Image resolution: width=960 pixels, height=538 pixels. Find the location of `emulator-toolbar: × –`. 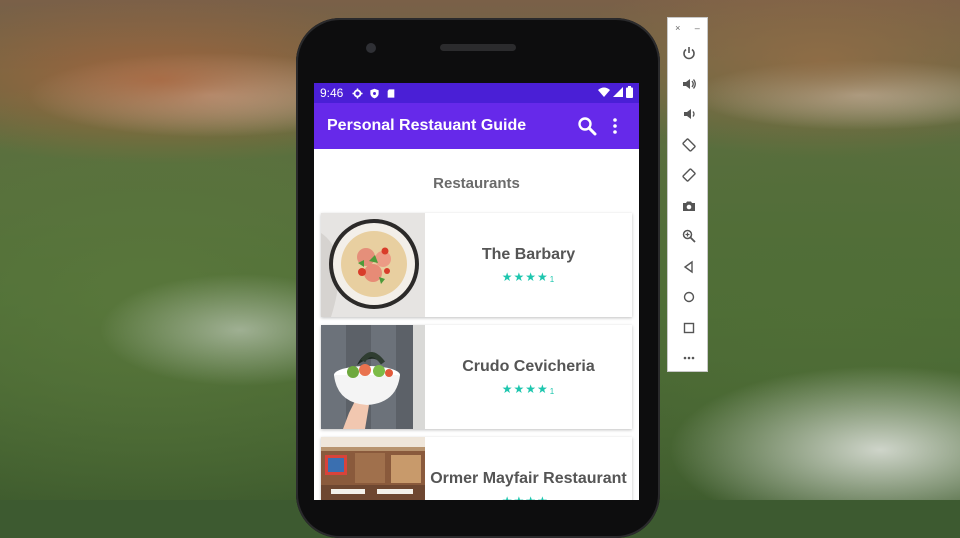

emulator-toolbar: × – is located at coordinates (687, 194).